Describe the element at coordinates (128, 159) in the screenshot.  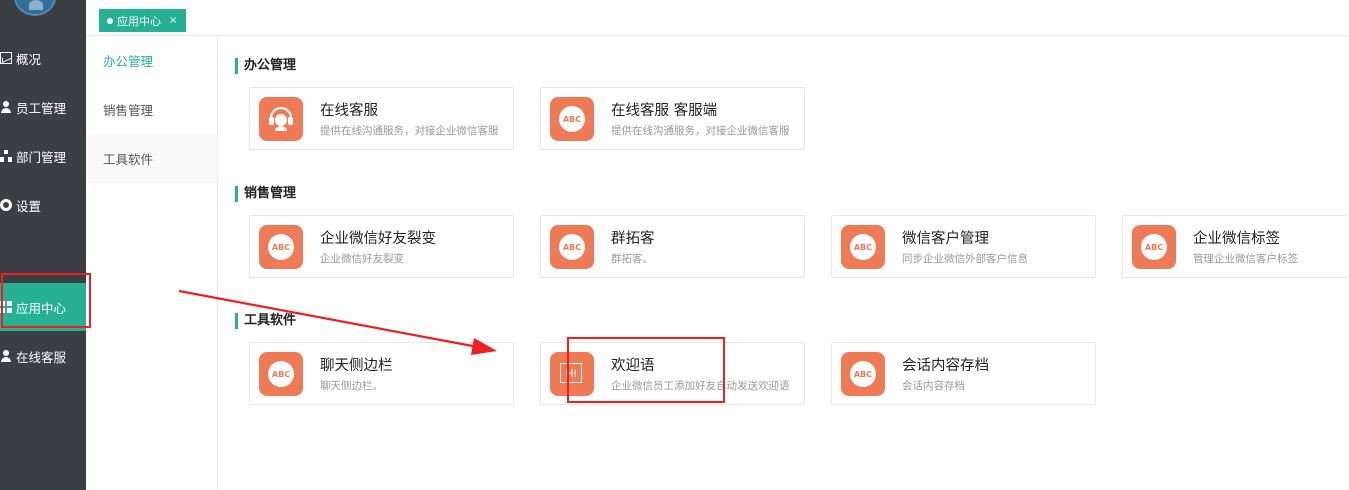
I see `category-item-label: 工具软件` at that location.